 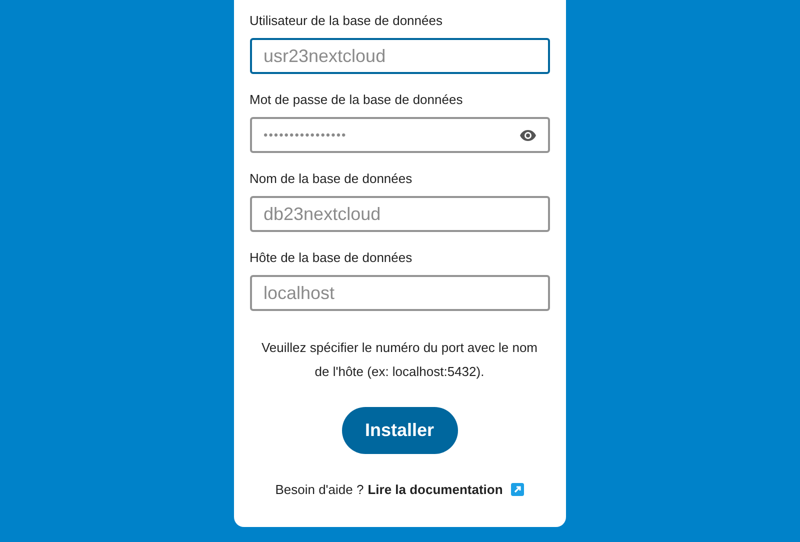 What do you see at coordinates (319, 490) in the screenshot?
I see `help-text: Besoin d'aide ?` at bounding box center [319, 490].